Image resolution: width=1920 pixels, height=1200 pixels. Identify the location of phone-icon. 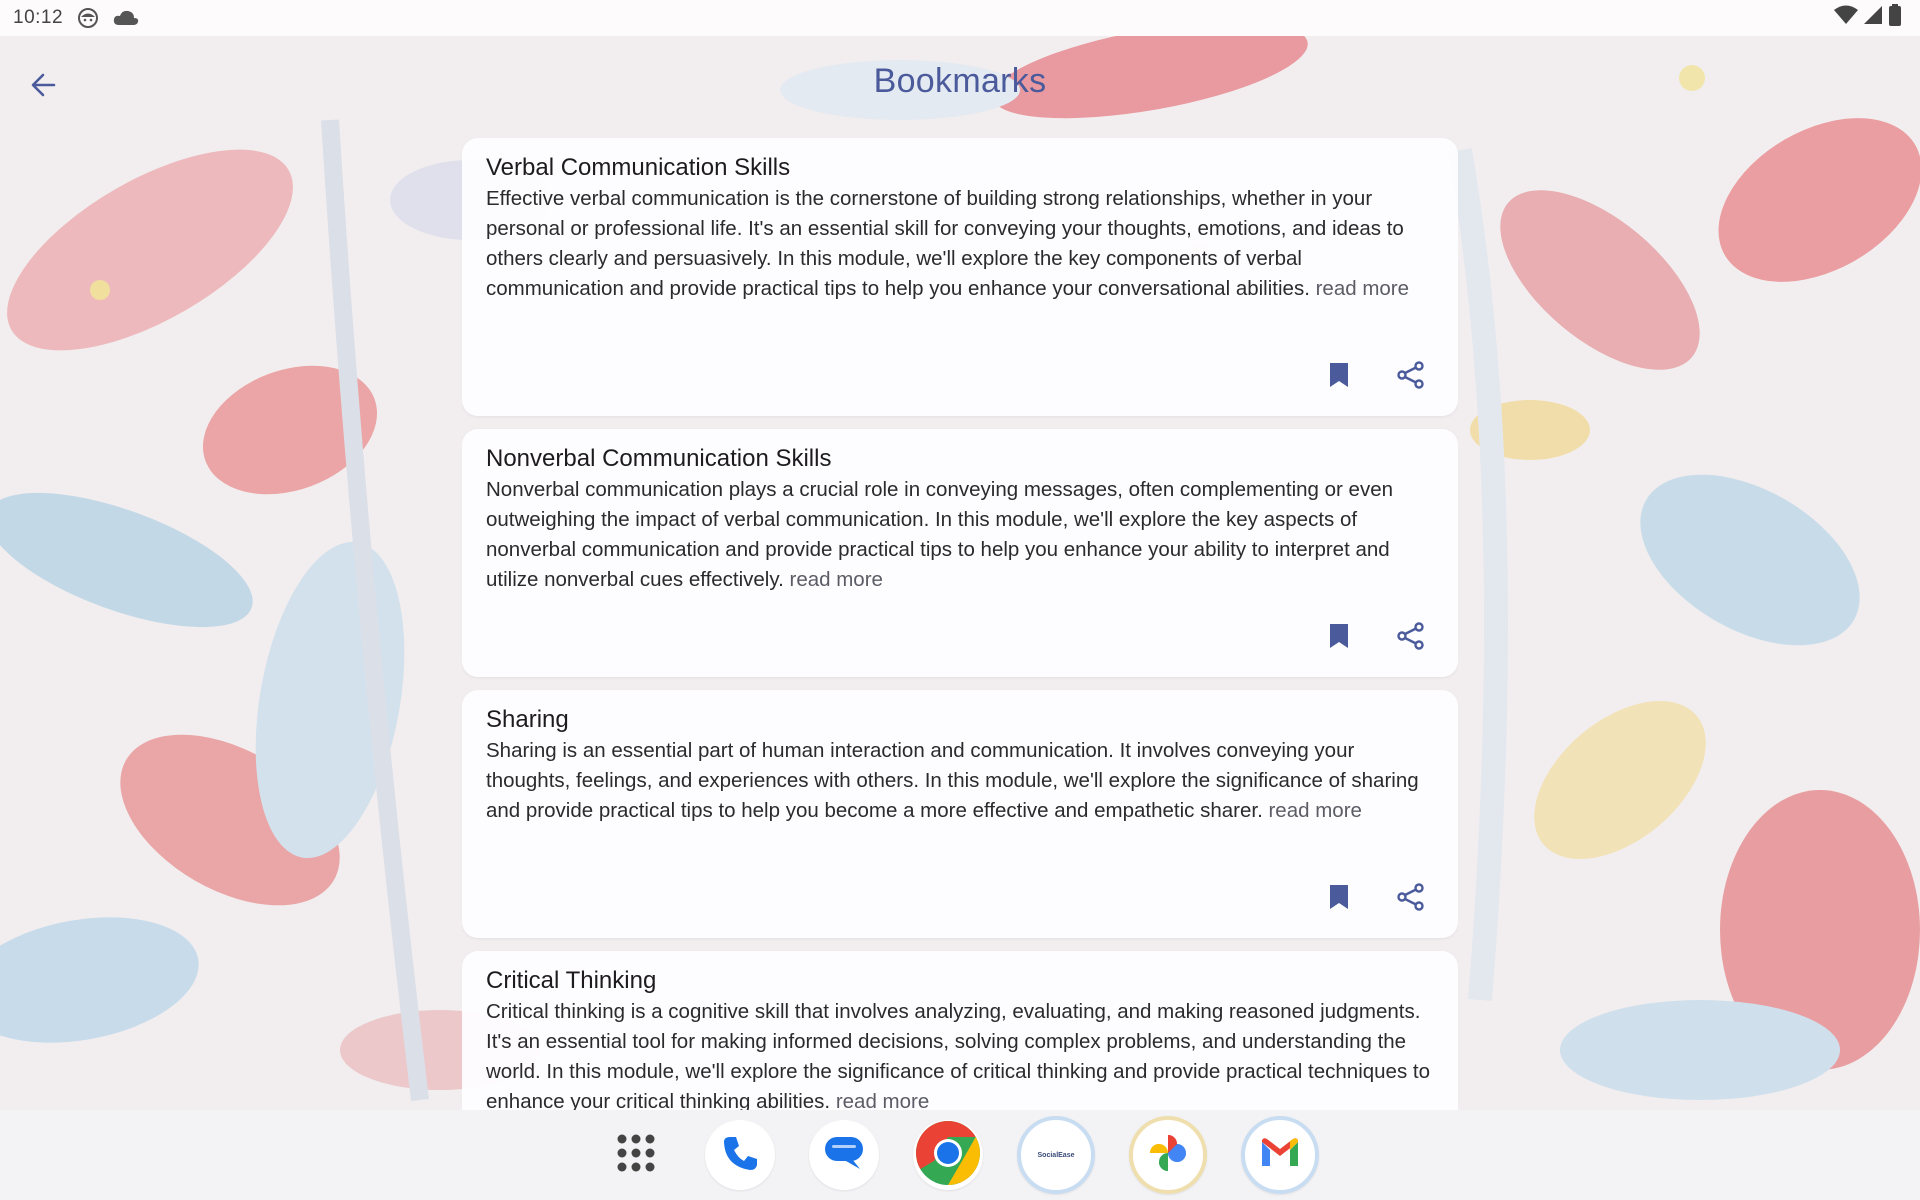
(740, 1155).